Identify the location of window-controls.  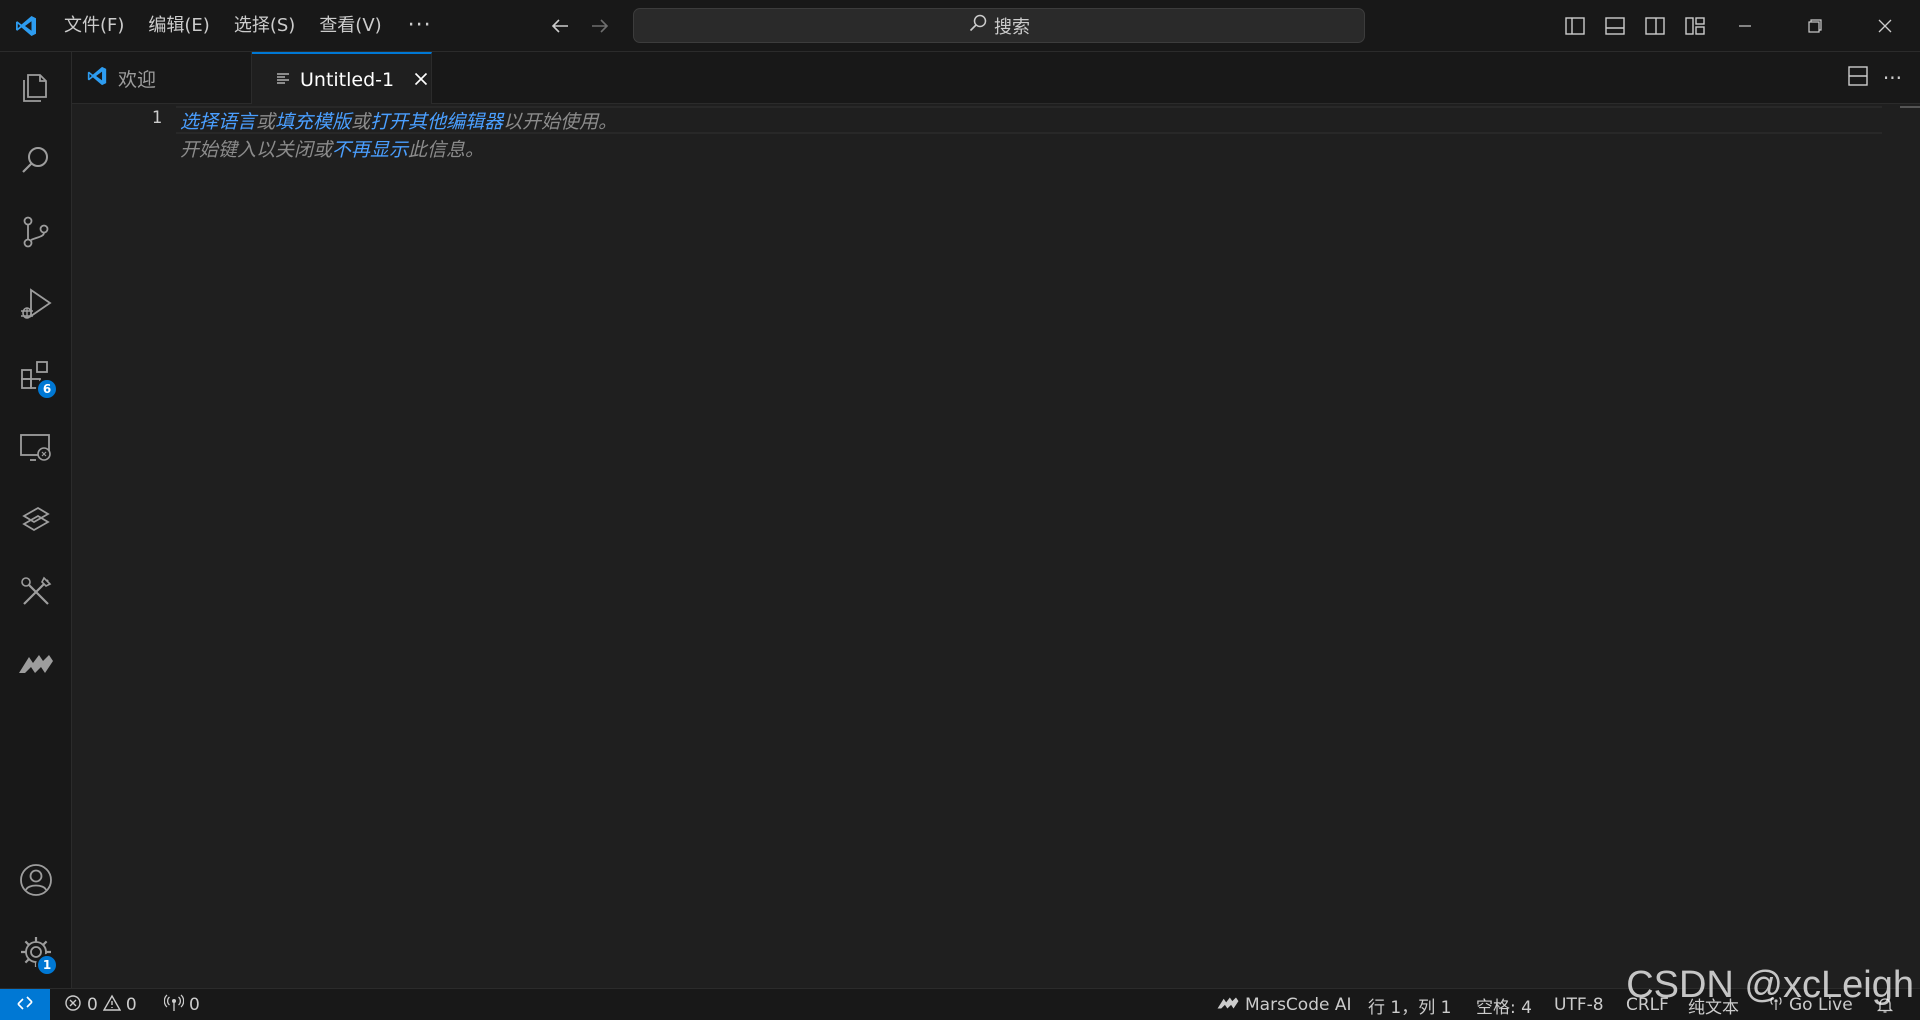
(1815, 26).